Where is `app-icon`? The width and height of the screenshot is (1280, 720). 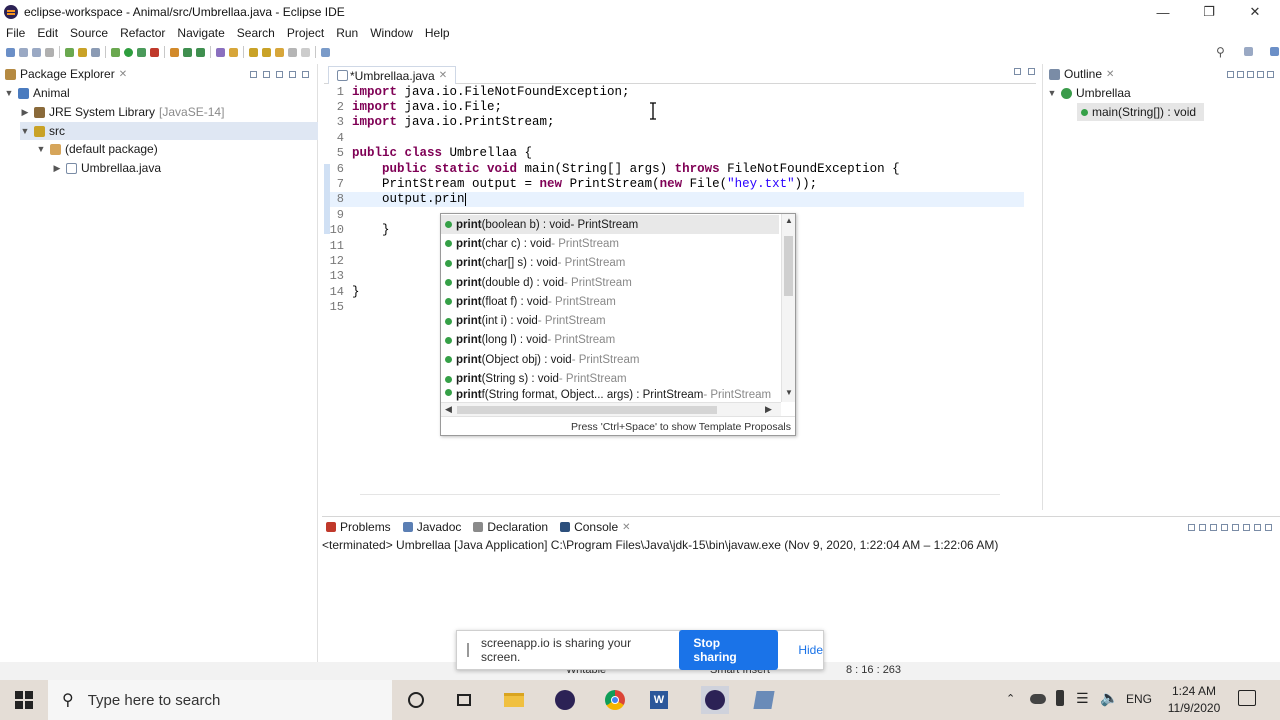 app-icon is located at coordinates (764, 700).